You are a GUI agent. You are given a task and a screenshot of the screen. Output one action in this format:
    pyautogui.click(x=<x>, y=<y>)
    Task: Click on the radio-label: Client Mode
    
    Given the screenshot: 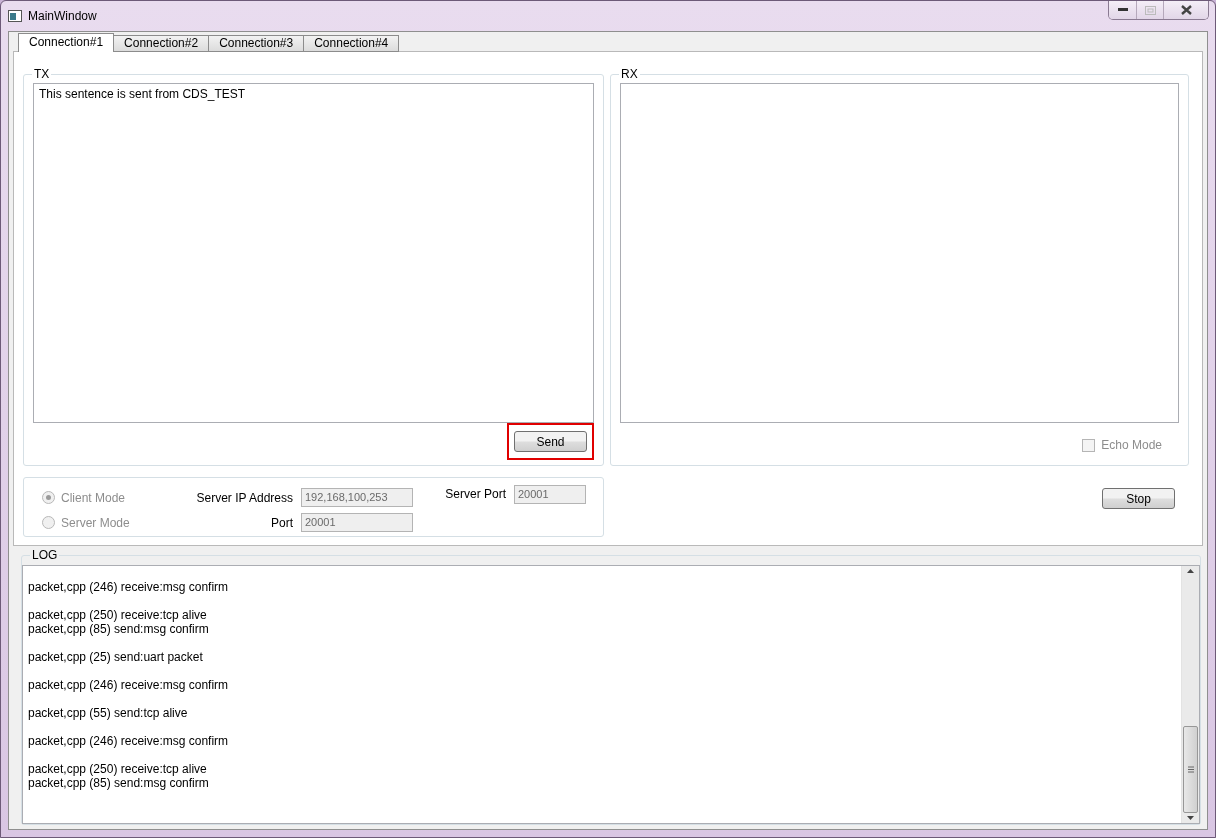 What is the action you would take?
    pyautogui.click(x=93, y=497)
    